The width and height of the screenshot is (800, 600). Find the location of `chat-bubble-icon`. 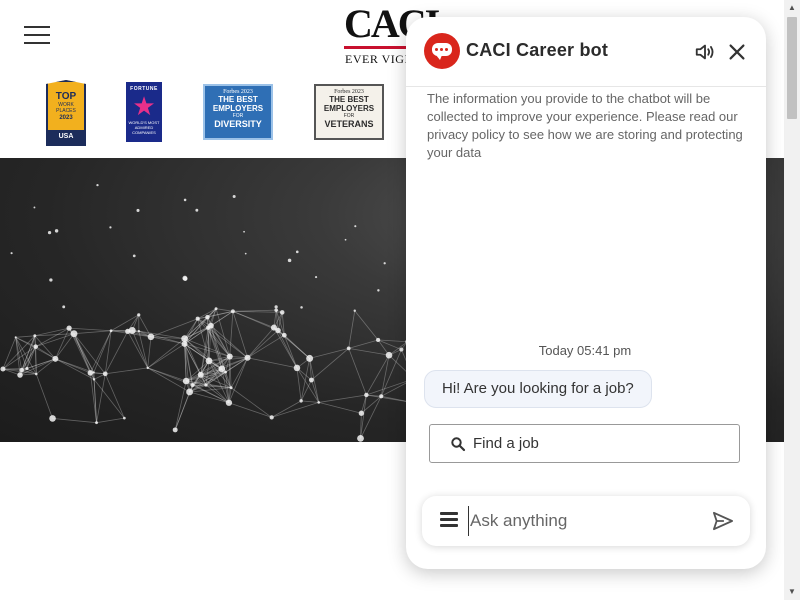

chat-bubble-icon is located at coordinates (442, 51).